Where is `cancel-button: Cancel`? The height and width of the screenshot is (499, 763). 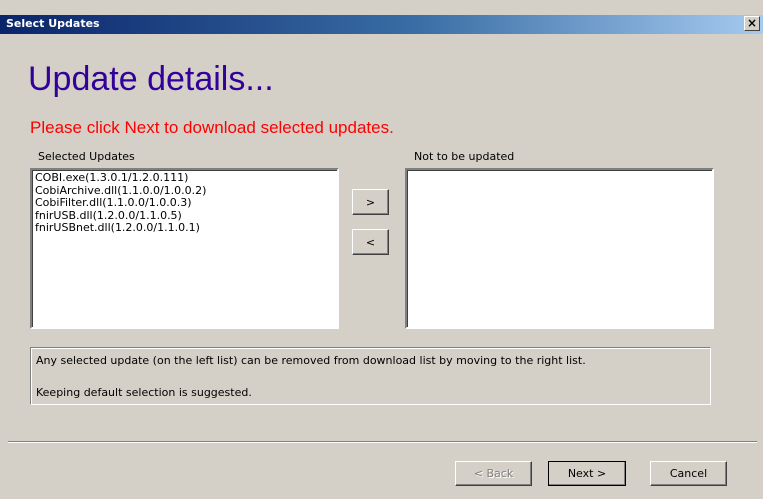
cancel-button: Cancel is located at coordinates (688, 473).